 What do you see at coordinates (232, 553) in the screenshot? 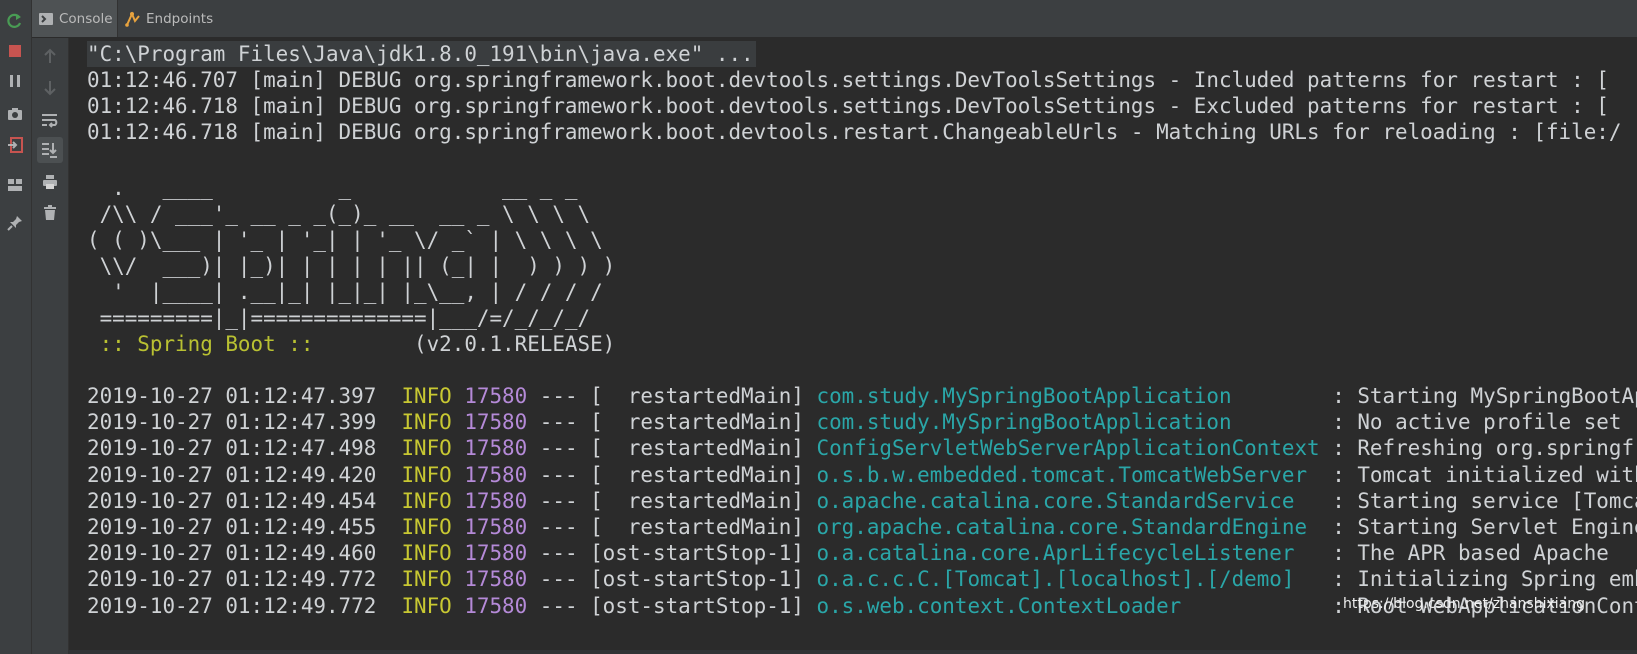
I see `log-timestamp: 2019-10-27 01:12:49.460` at bounding box center [232, 553].